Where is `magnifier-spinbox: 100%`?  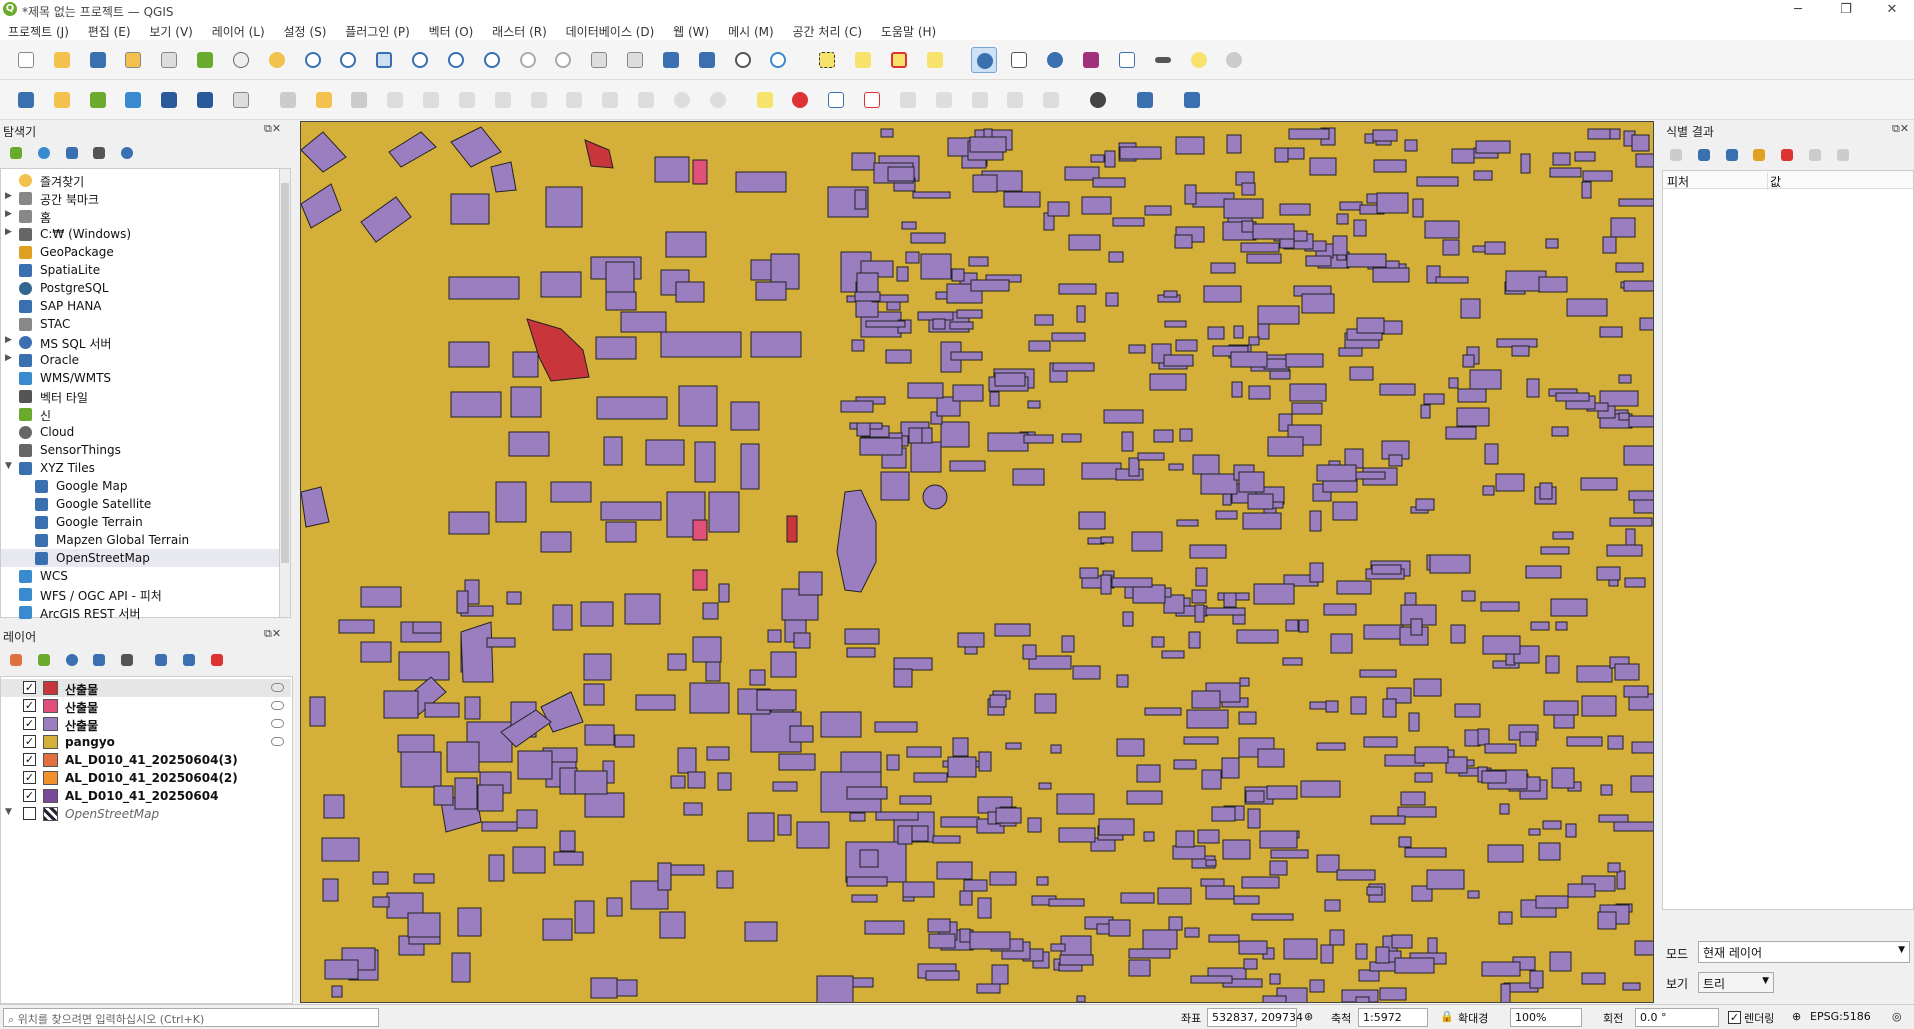 magnifier-spinbox: 100% is located at coordinates (1546, 1017).